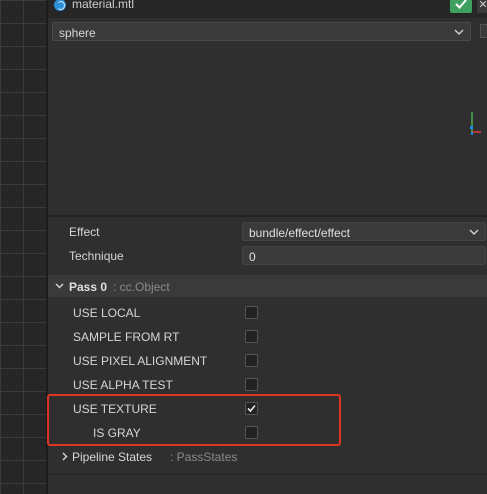 The image size is (487, 494). I want to click on preview-mesh-value: sphere, so click(77, 33).